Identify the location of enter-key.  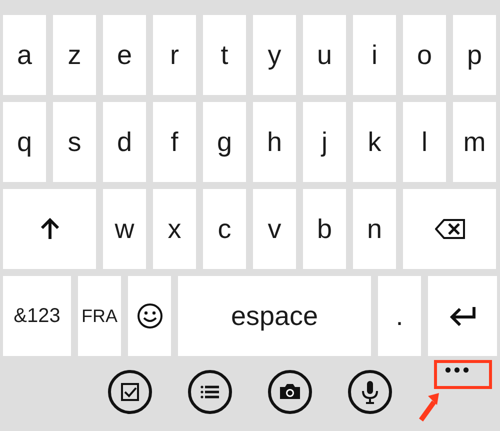
(462, 316).